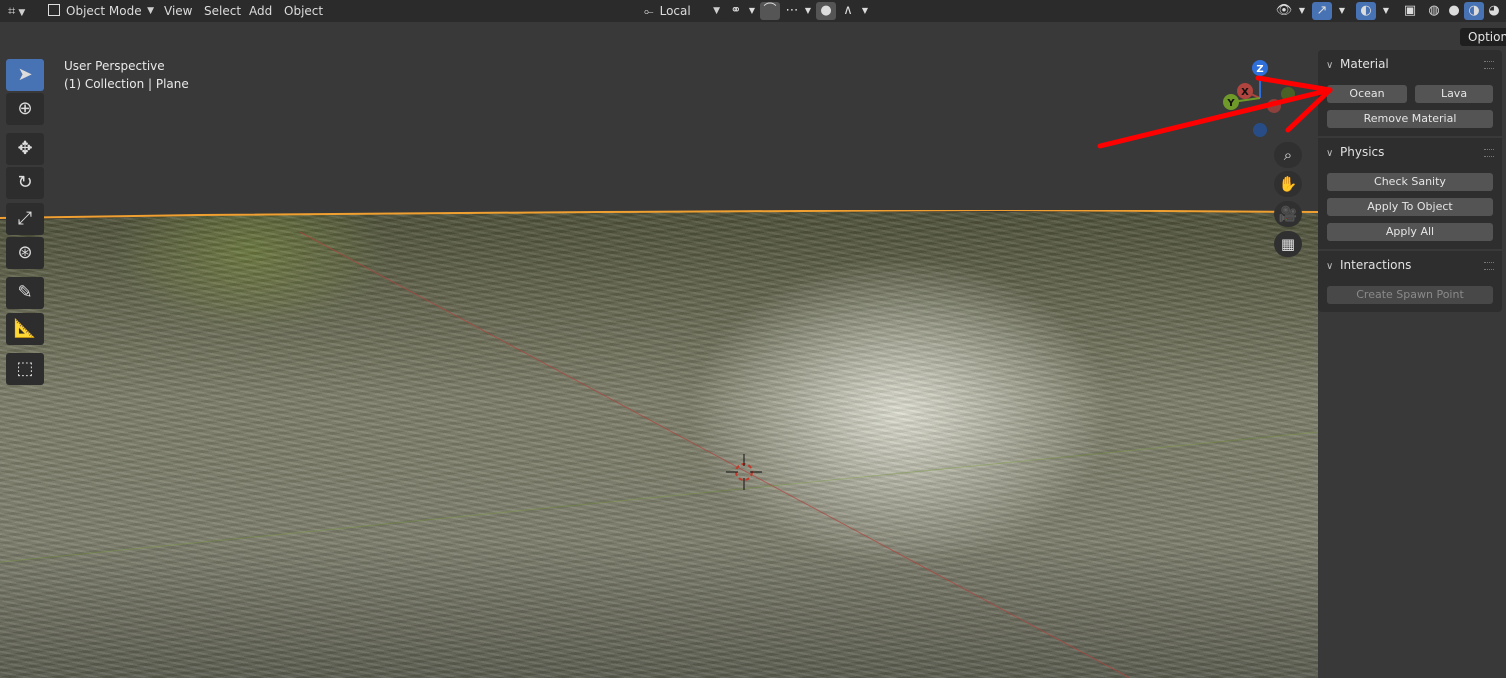 The height and width of the screenshot is (678, 1506). Describe the element at coordinates (1330, 266) in the screenshot. I see `chevron-down-icon: ∨` at that location.